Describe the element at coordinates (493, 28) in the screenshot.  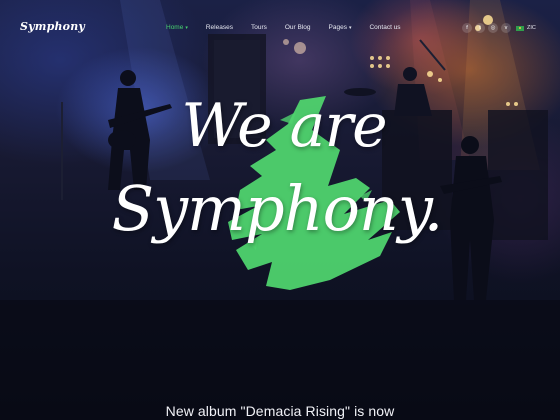
I see `instagram-icon: ◎` at that location.